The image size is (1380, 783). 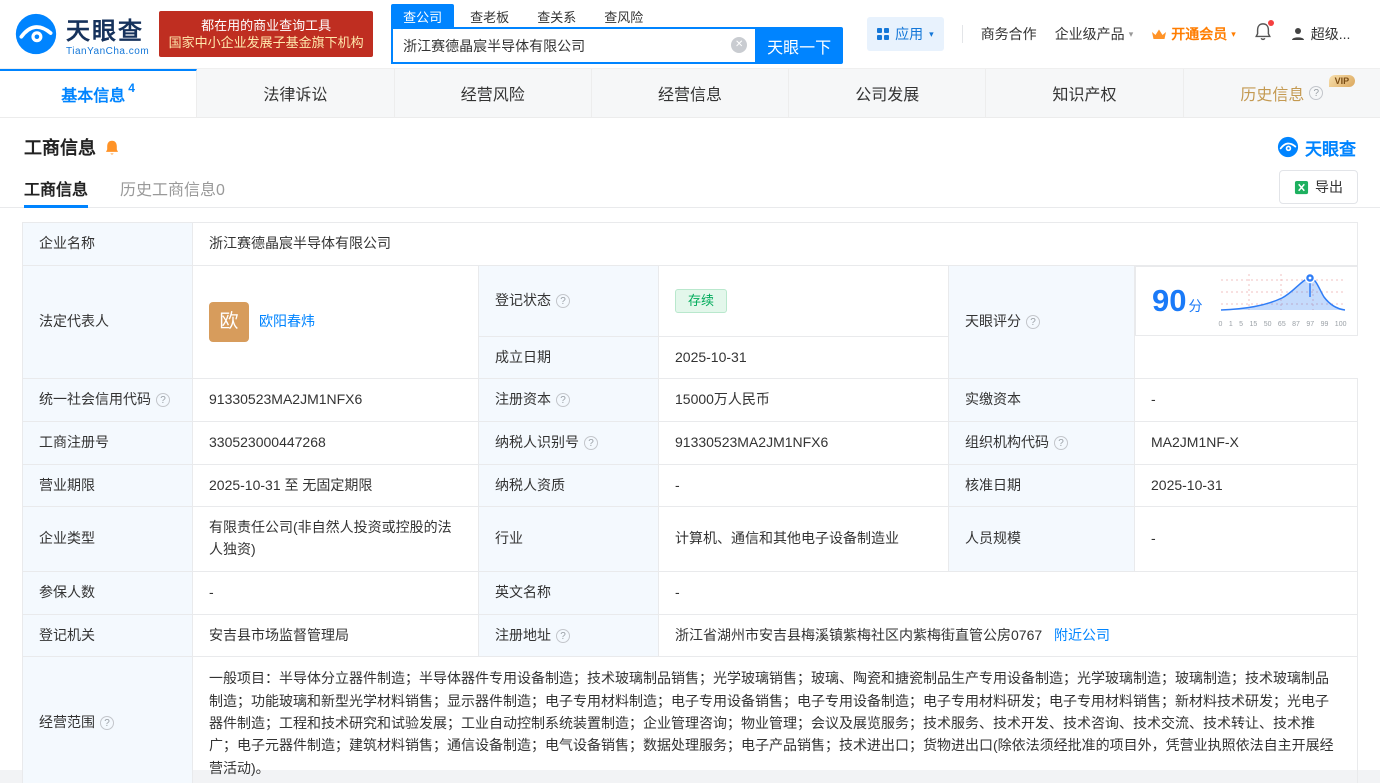 What do you see at coordinates (1330, 149) in the screenshot?
I see `brand-text: 天眼查` at bounding box center [1330, 149].